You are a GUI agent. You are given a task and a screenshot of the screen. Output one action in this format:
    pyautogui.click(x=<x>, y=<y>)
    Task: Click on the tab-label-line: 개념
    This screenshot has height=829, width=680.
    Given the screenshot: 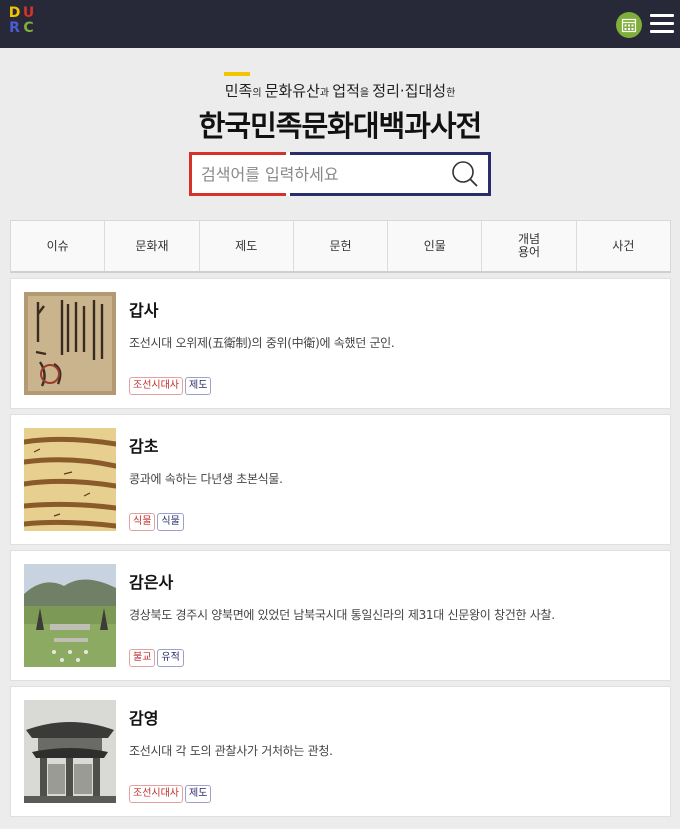 What is the action you would take?
    pyautogui.click(x=529, y=239)
    